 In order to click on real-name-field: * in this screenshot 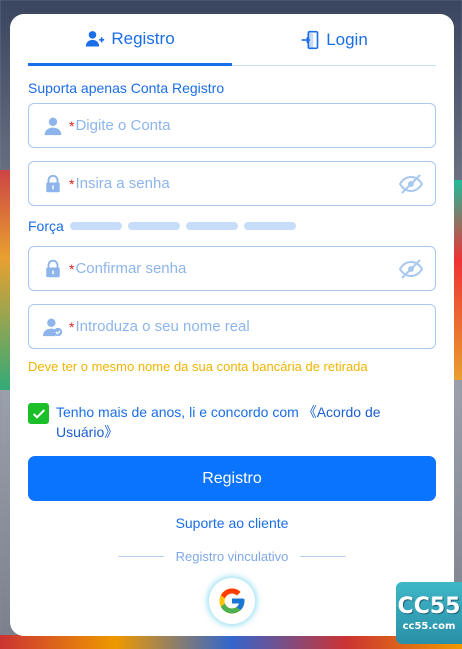, I will do `click(232, 326)`.